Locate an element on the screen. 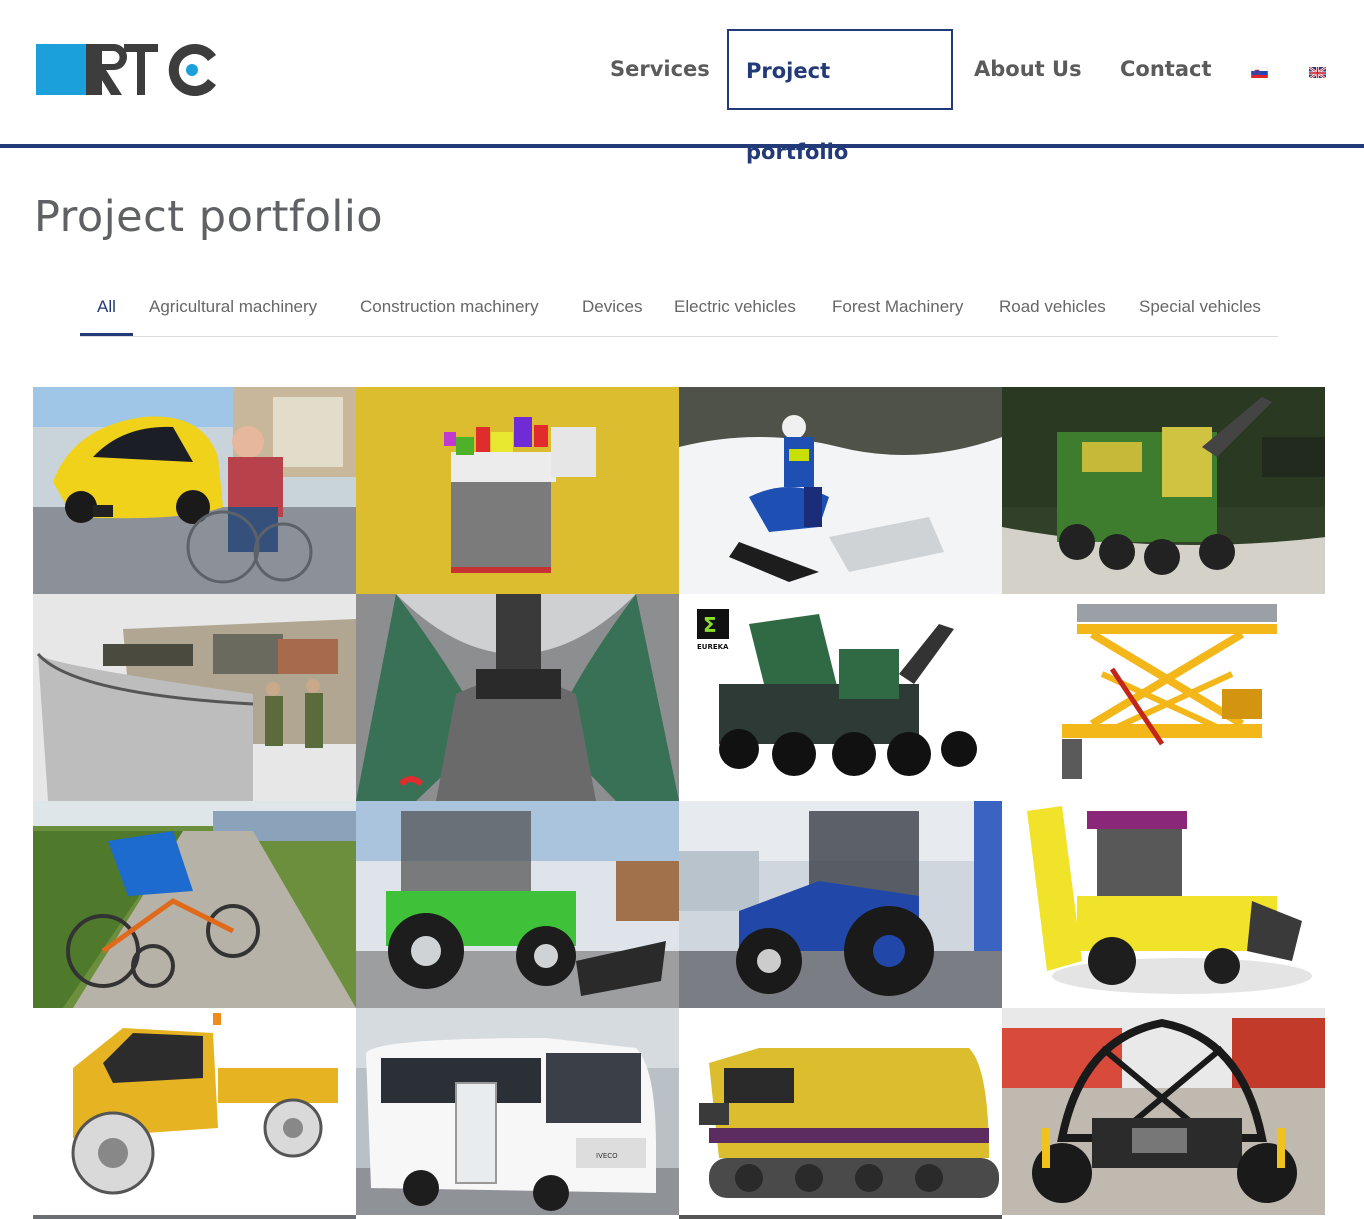 The image size is (1364, 1219). portfolio-item-recumbent-trike is located at coordinates (194, 904).